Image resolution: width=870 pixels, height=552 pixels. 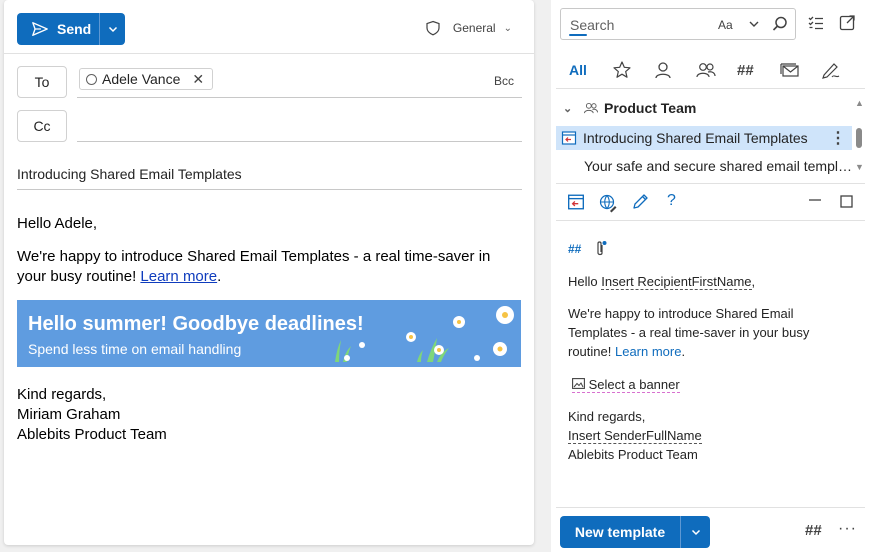 I want to click on preview-banner-row: Select a banner, so click(x=708, y=384).